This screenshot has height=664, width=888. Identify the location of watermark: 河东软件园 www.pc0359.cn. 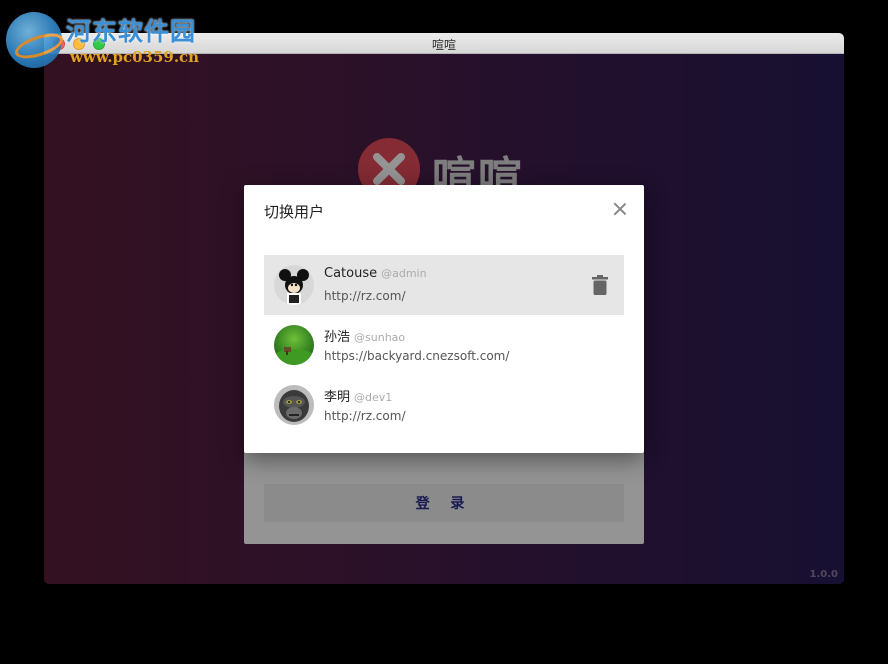
(109, 40).